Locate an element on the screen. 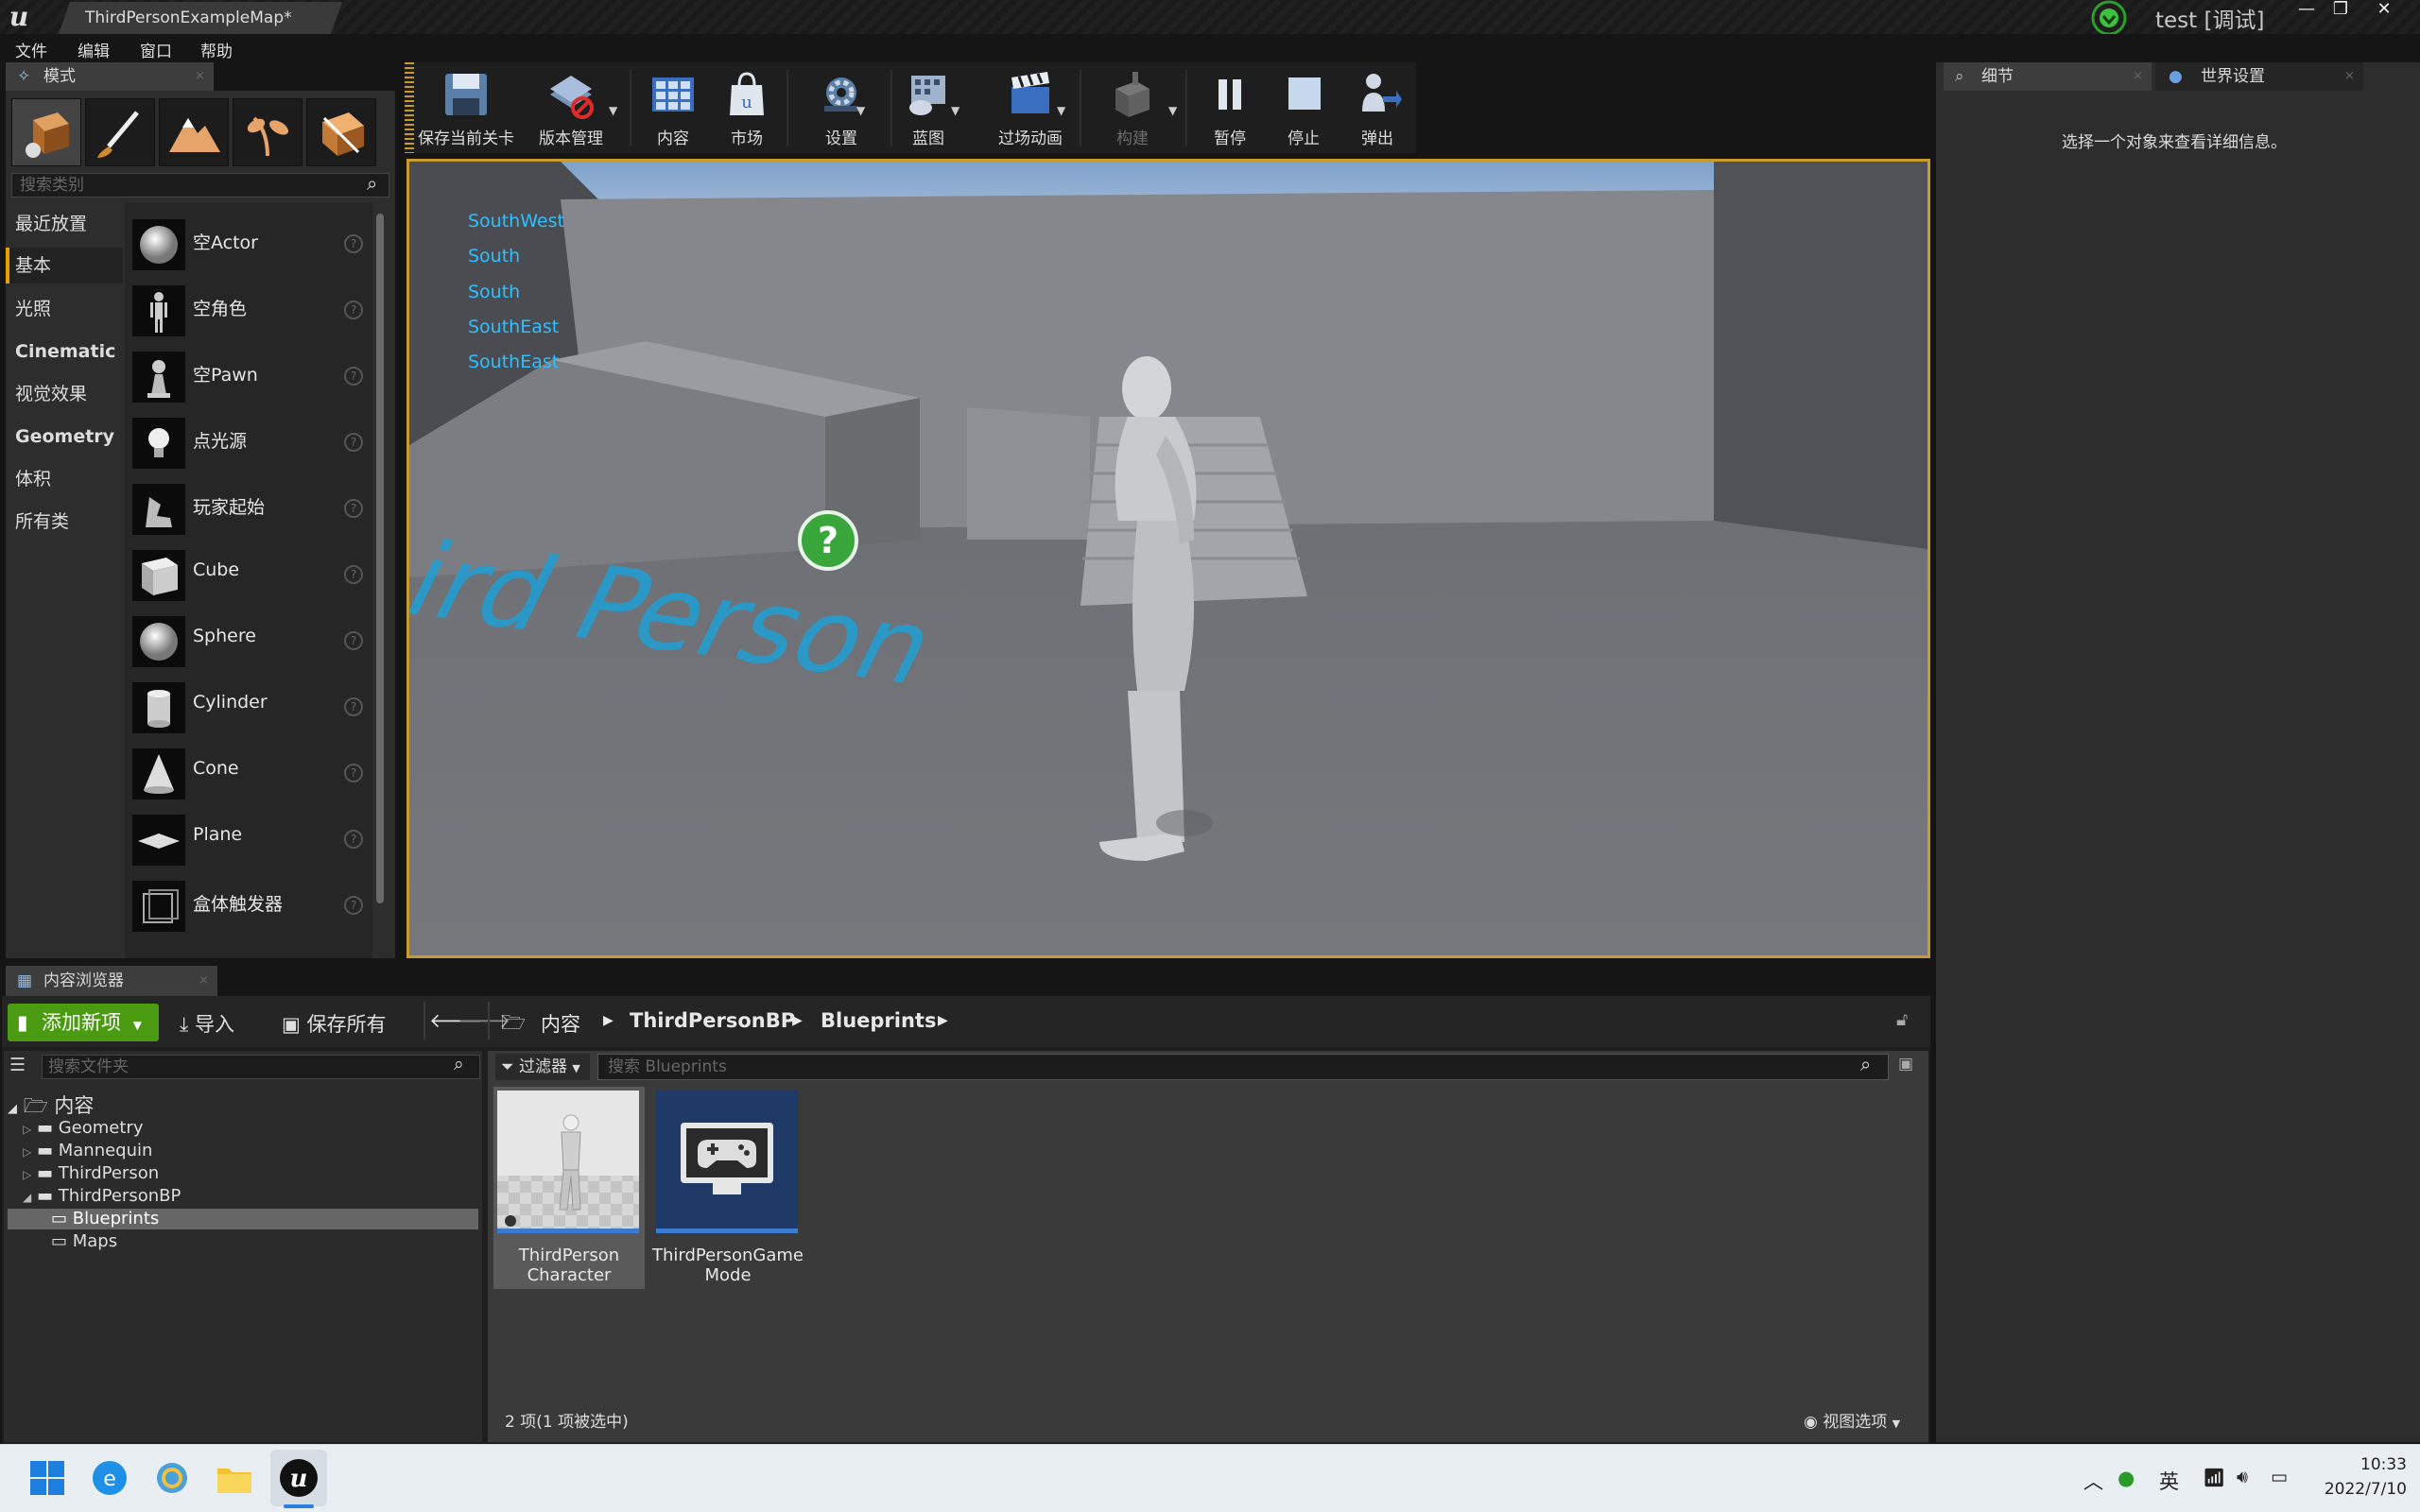 The image size is (2420, 1512). clock-time: 10:33 is located at coordinates (2374, 1464).